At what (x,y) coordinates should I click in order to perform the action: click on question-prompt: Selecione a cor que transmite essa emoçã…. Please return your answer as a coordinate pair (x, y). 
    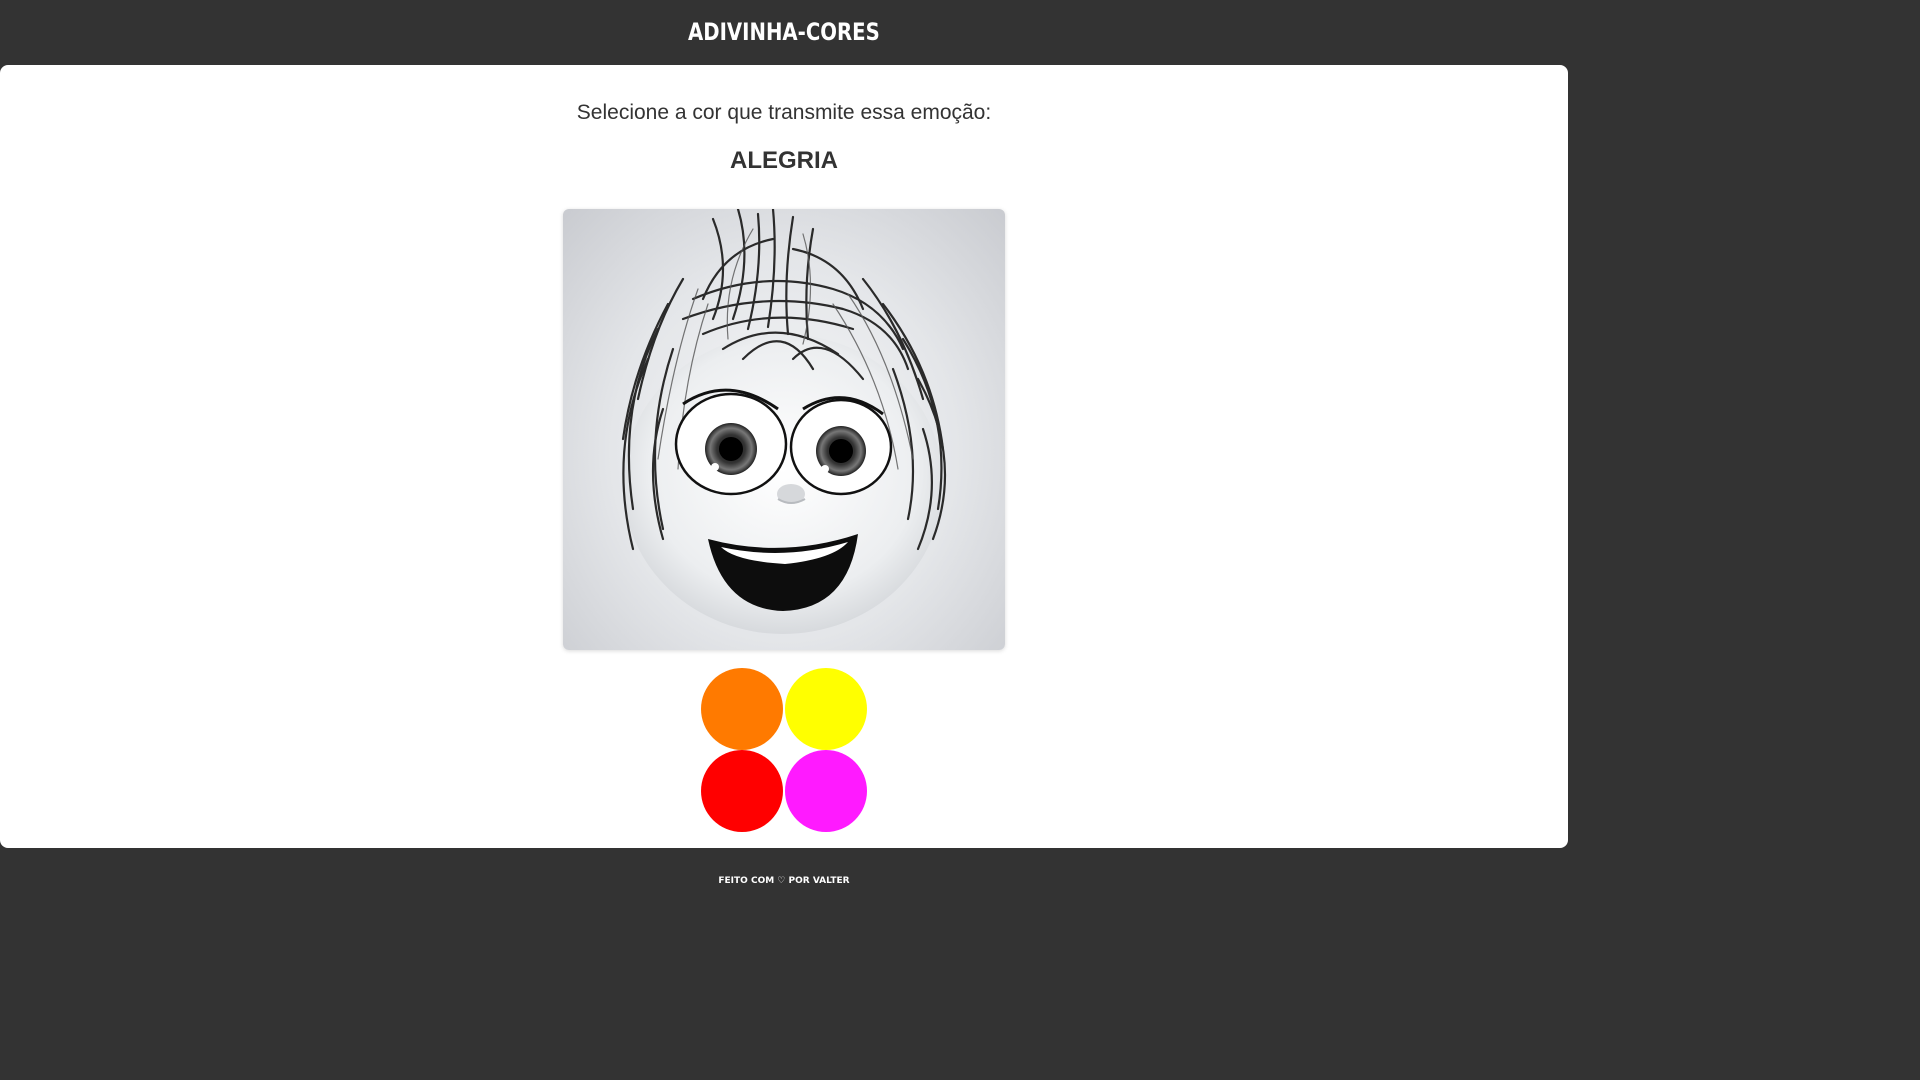
    Looking at the image, I should click on (784, 112).